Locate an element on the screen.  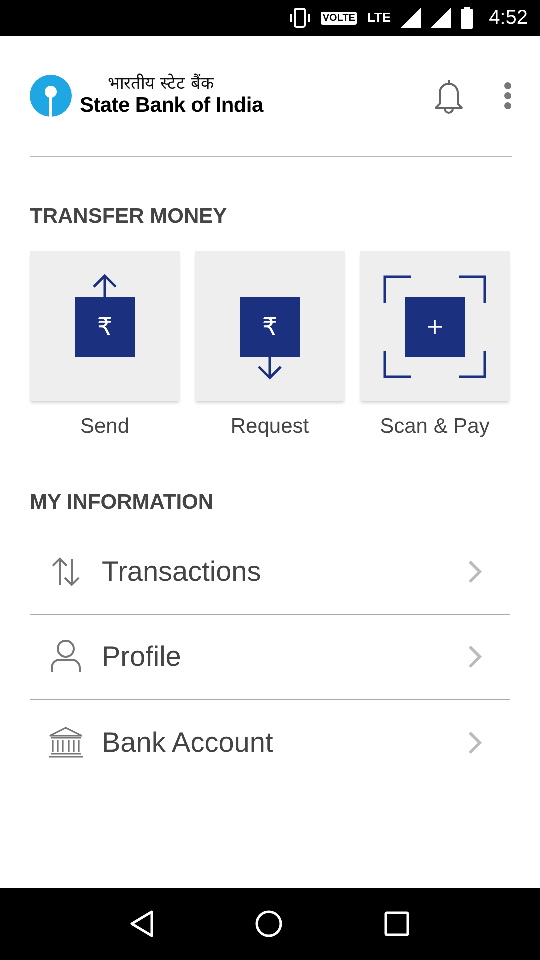
tile-label: Scan & Pay is located at coordinates (435, 427).